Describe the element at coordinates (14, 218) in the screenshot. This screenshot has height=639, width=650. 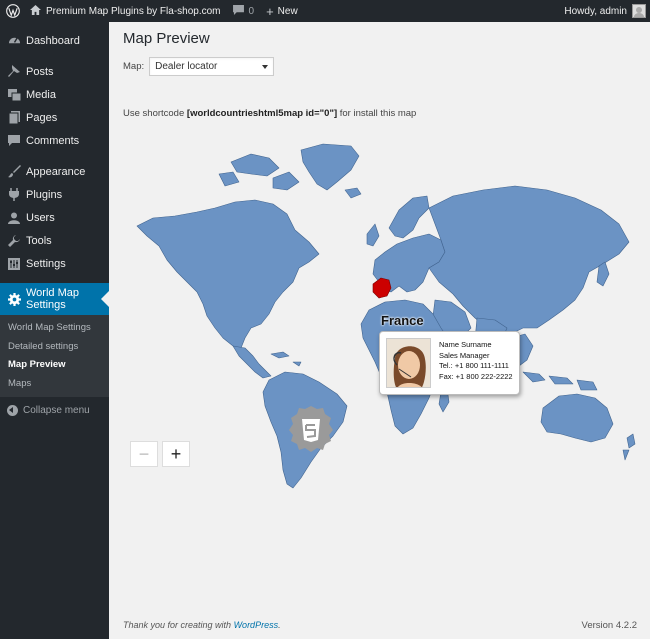
I see `users-icon` at that location.